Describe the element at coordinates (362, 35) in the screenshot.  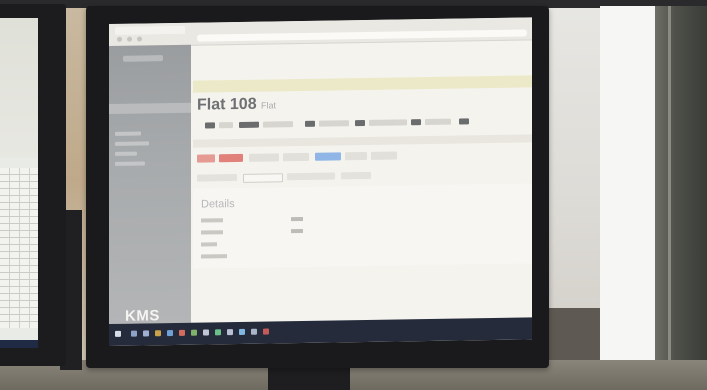
I see `address-bar` at that location.